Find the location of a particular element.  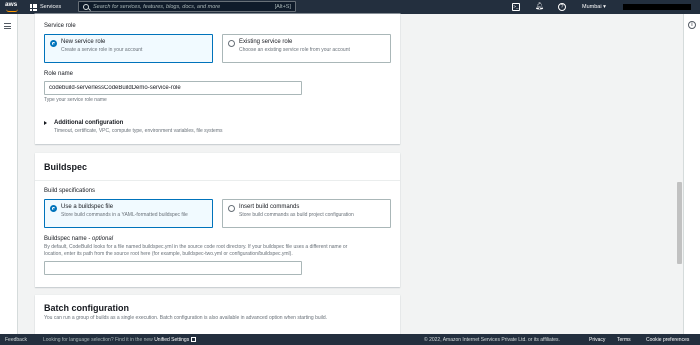

use-buildspec-file-radio is located at coordinates (53, 208).